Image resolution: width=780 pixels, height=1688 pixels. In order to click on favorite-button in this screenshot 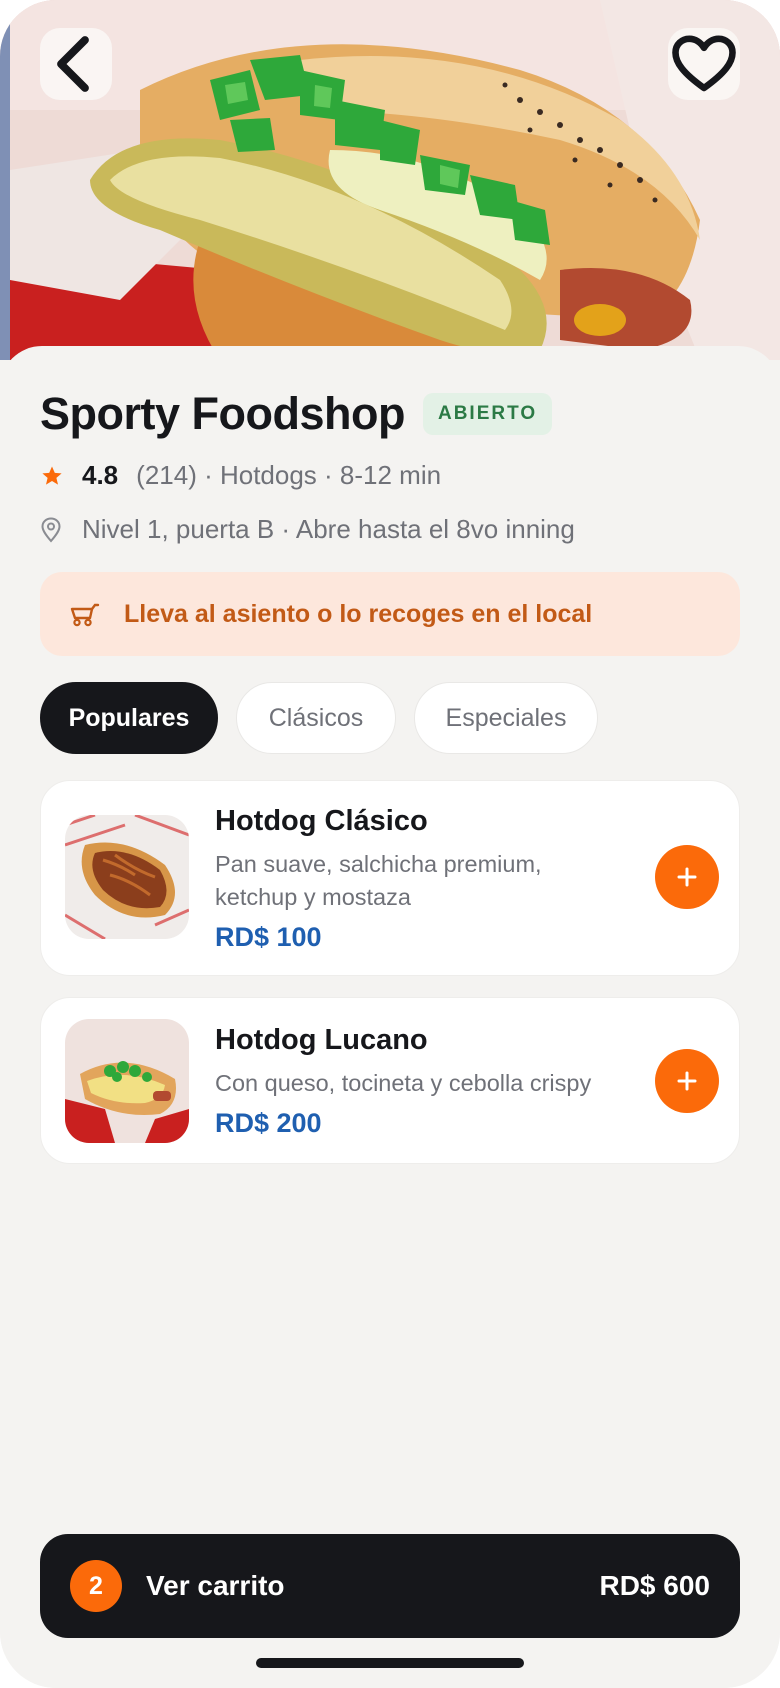, I will do `click(704, 64)`.